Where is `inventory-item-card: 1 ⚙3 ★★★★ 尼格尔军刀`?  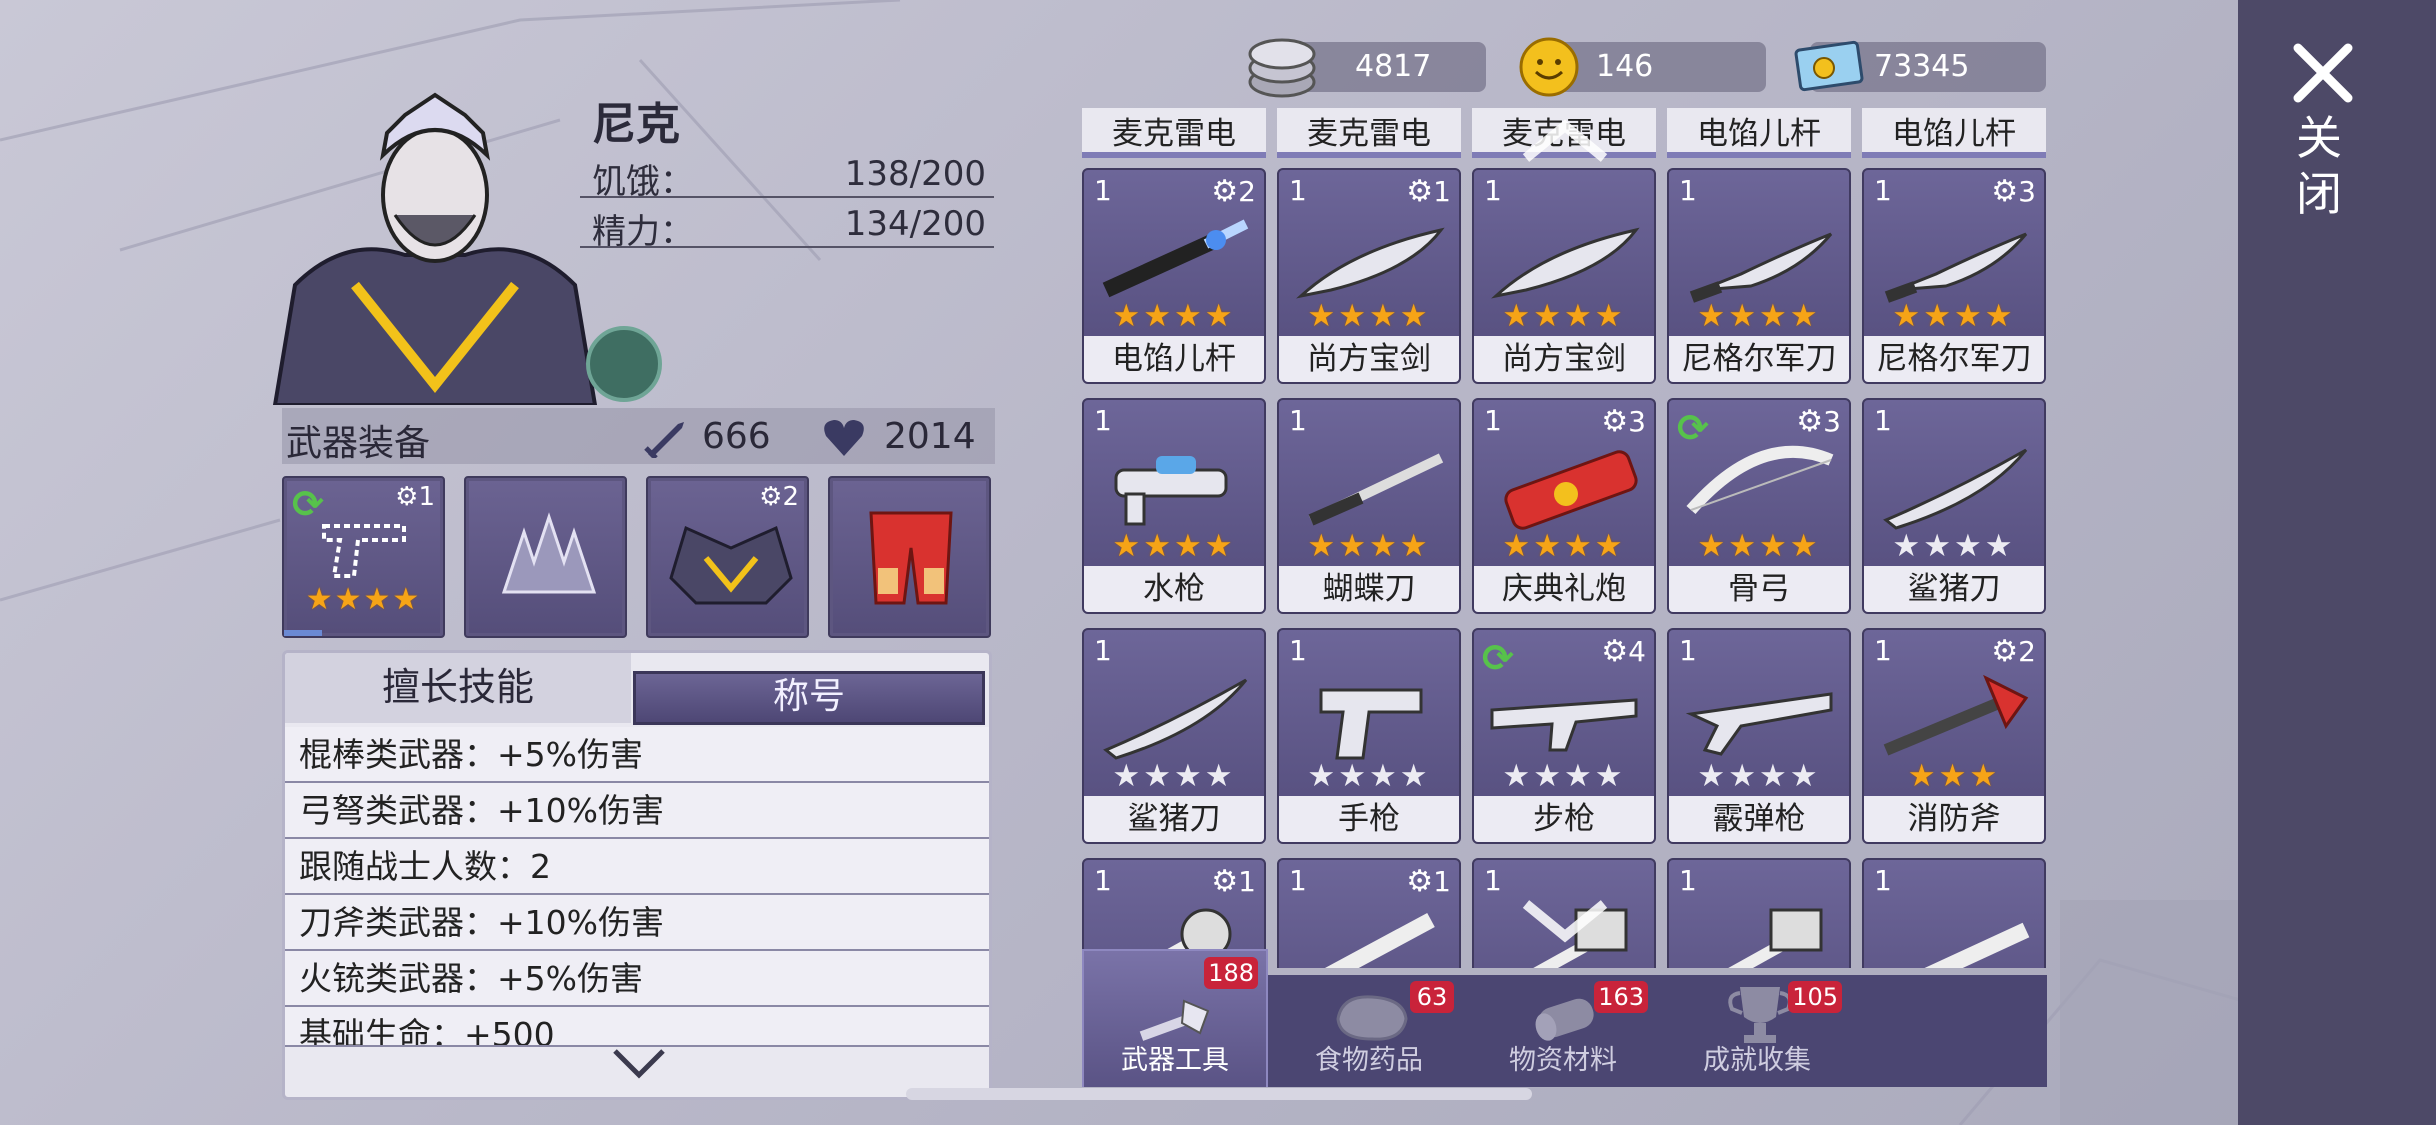
inventory-item-card: 1 ⚙3 ★★★★ 尼格尔军刀 is located at coordinates (1954, 276).